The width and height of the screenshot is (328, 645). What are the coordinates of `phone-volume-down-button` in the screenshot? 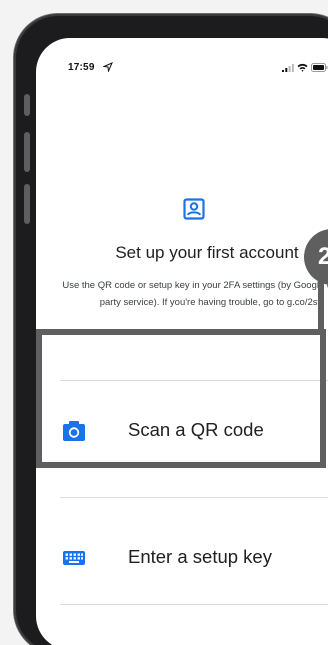 It's located at (27, 204).